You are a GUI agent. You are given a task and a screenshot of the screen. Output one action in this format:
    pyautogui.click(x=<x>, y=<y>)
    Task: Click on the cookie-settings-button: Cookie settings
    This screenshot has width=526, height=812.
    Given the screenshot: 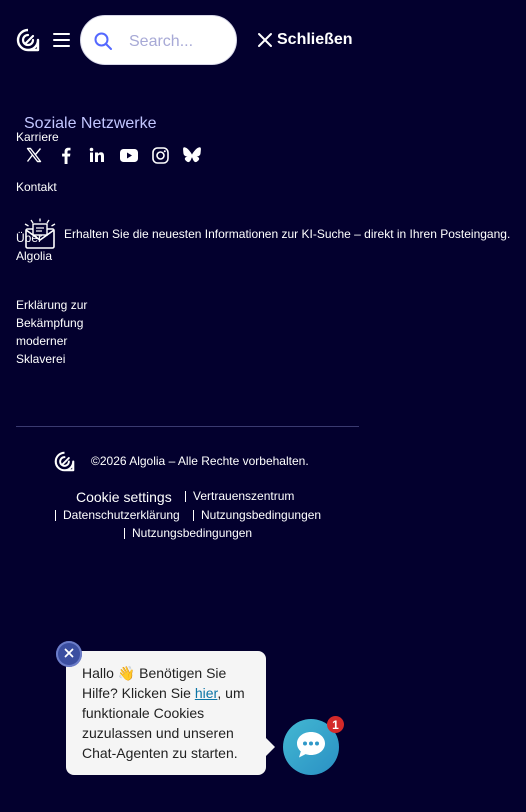 What is the action you would take?
    pyautogui.click(x=124, y=497)
    